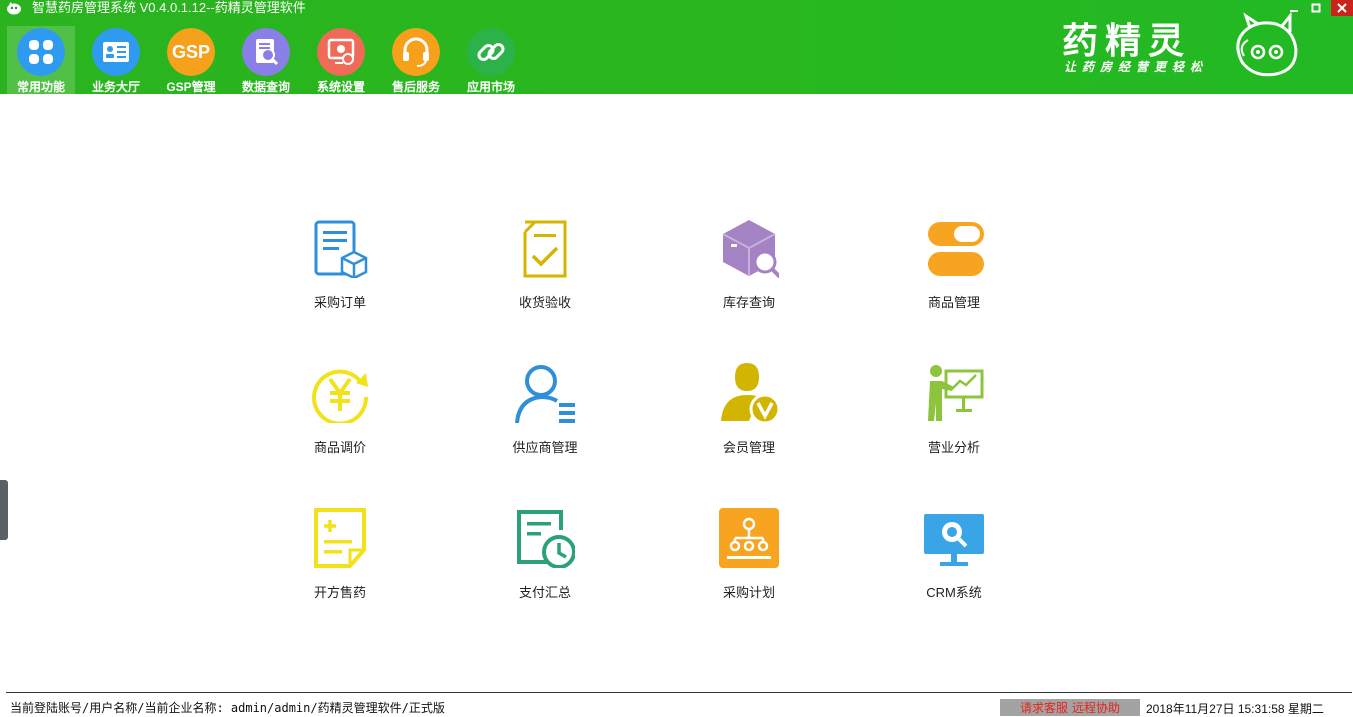  I want to click on func-business-analysis: 营业分析, so click(954, 413).